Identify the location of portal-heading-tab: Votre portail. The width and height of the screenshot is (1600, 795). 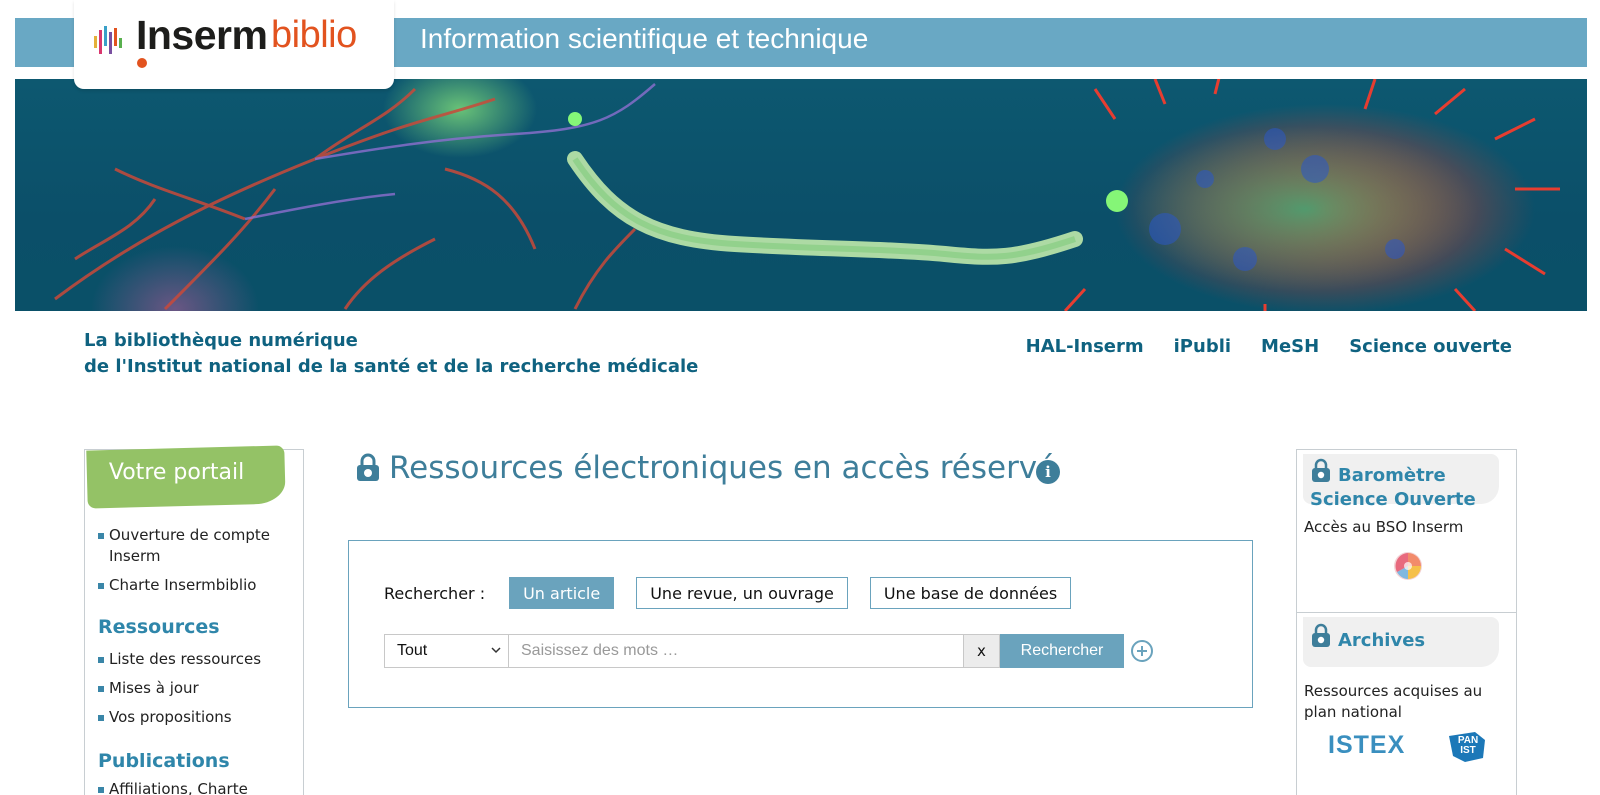
(186, 477).